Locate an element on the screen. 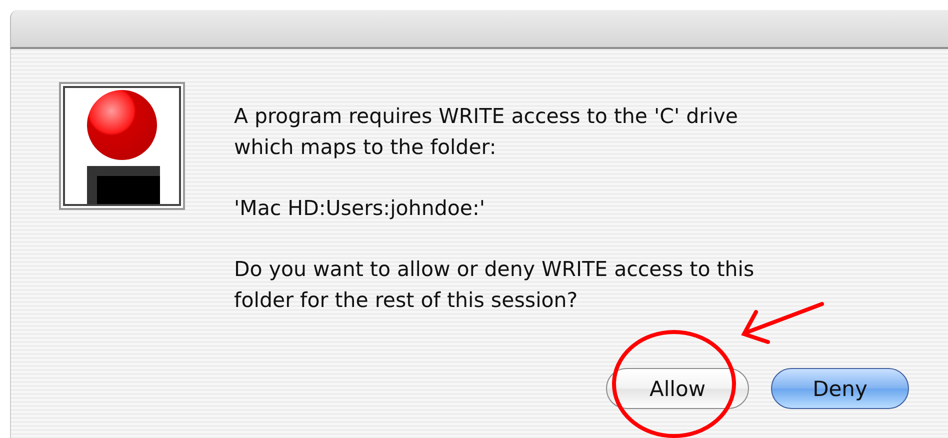  dialog-button: Allow is located at coordinates (677, 388).